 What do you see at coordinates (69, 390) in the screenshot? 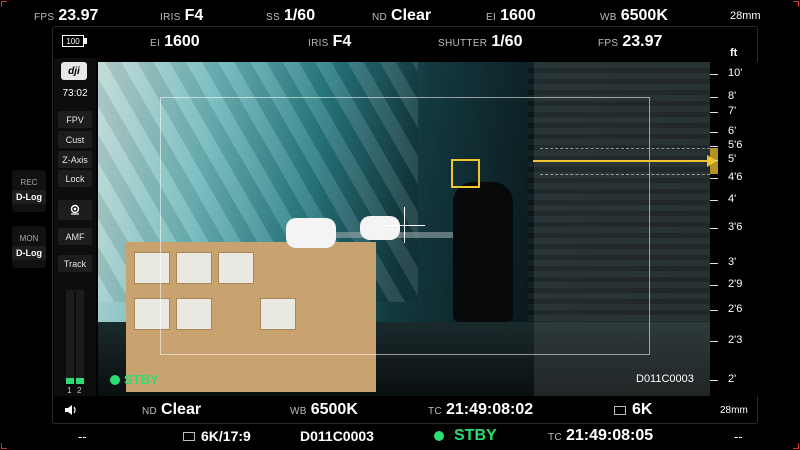
I see `audio-channel-1-label: 1` at bounding box center [69, 390].